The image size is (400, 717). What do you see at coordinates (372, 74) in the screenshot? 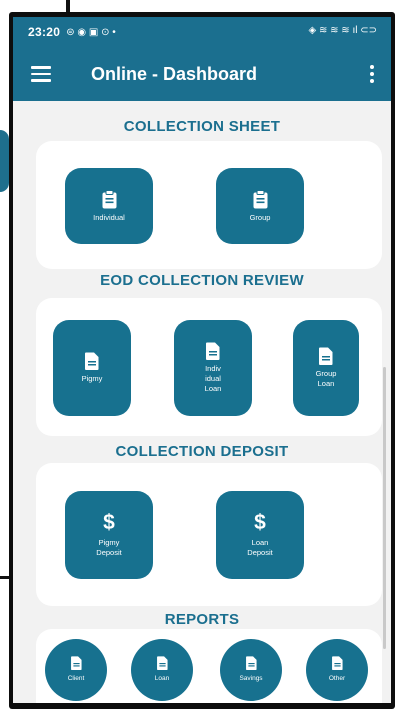
I see `more-options-icon` at bounding box center [372, 74].